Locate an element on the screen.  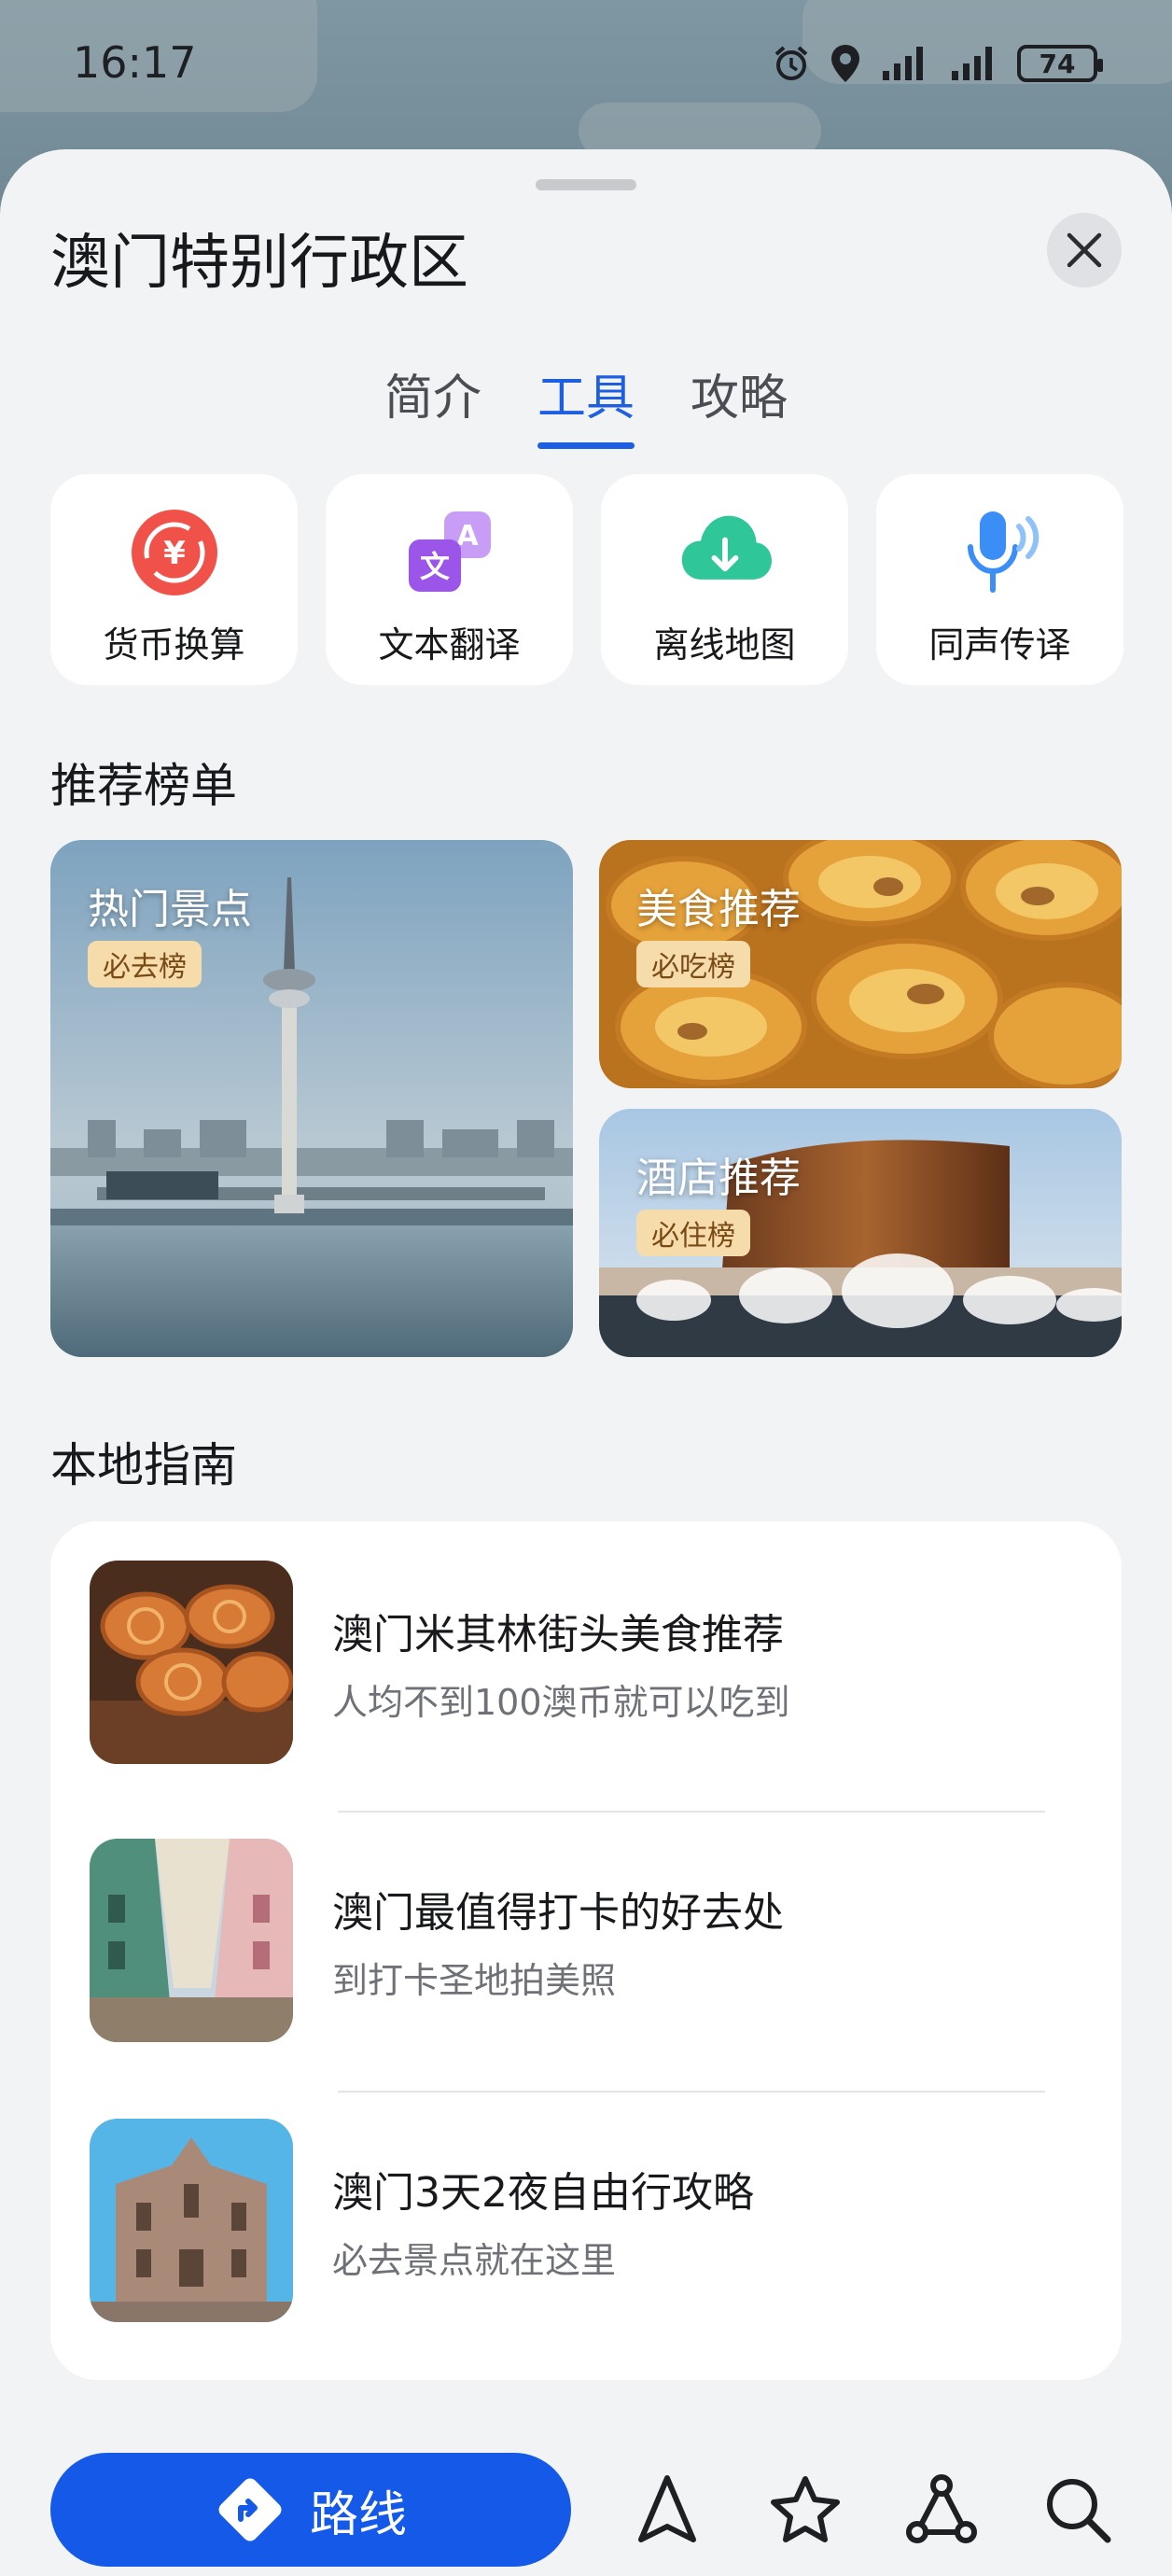
tool-offline-map: 离线地图 is located at coordinates (724, 579).